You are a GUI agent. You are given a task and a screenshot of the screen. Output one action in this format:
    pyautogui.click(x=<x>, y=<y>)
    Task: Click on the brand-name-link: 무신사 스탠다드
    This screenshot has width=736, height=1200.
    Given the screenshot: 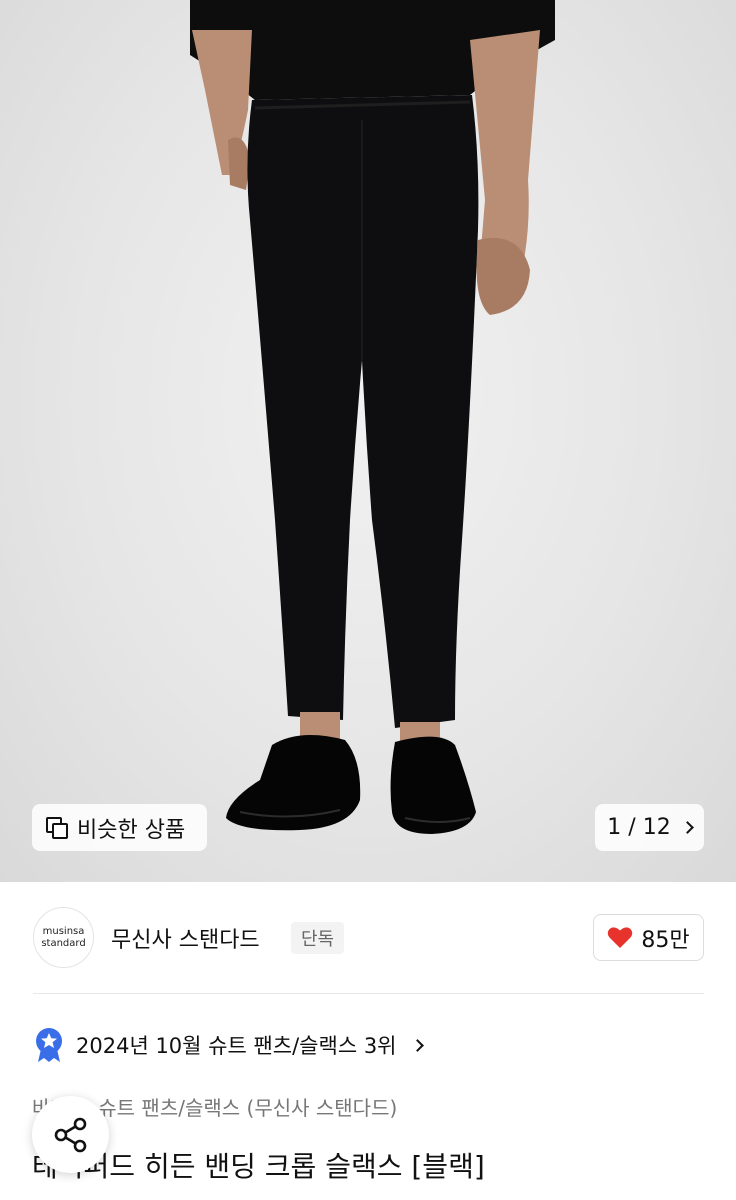 What is the action you would take?
    pyautogui.click(x=185, y=938)
    